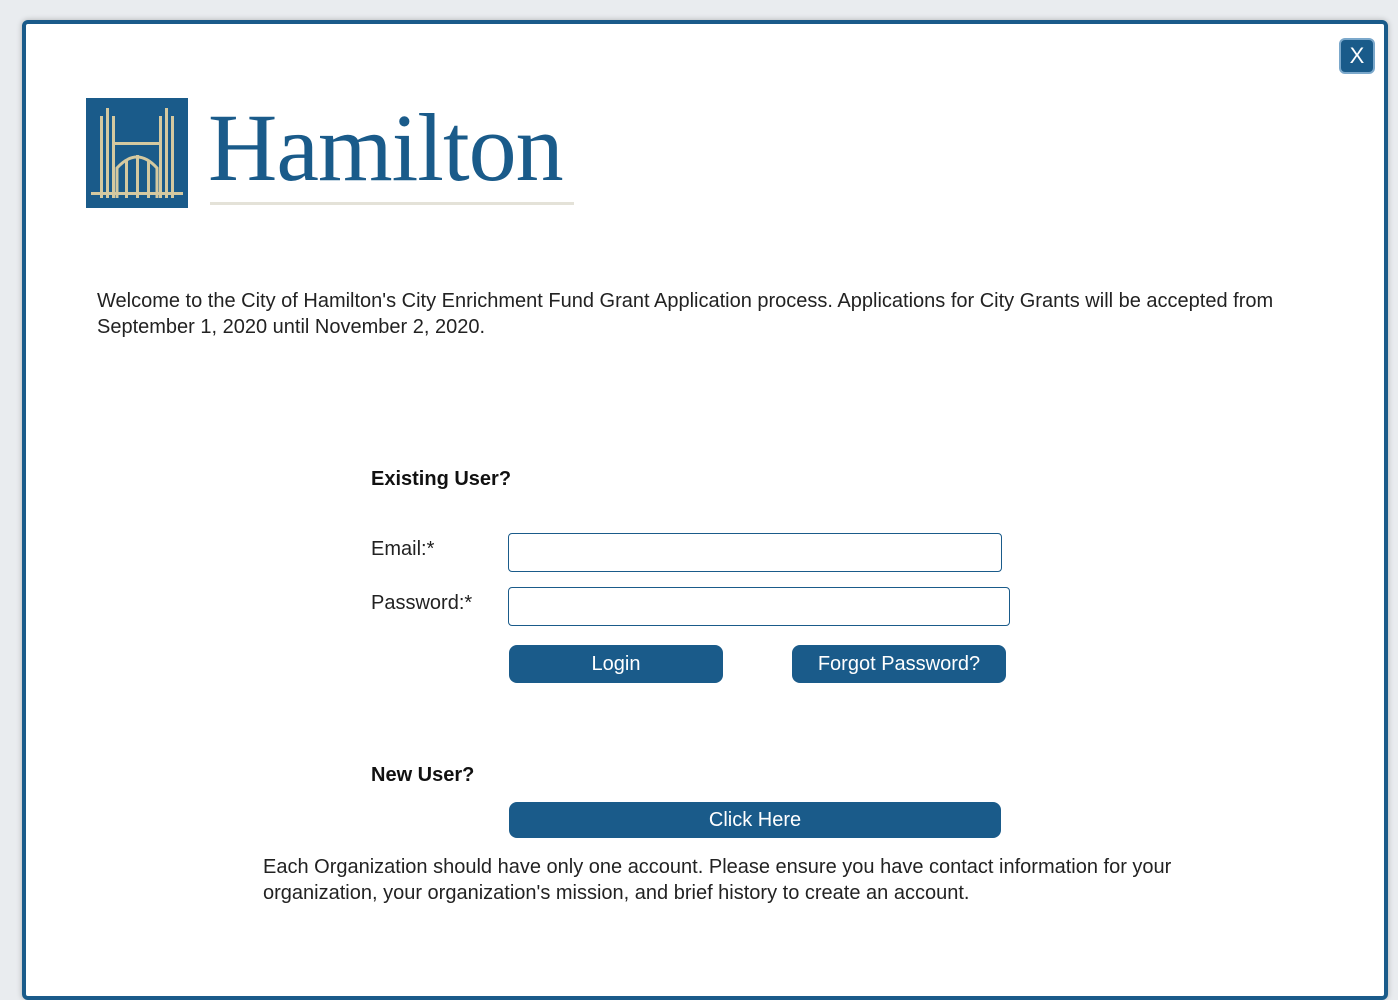 This screenshot has height=1000, width=1398. What do you see at coordinates (422, 603) in the screenshot?
I see `password-label: Password:*` at bounding box center [422, 603].